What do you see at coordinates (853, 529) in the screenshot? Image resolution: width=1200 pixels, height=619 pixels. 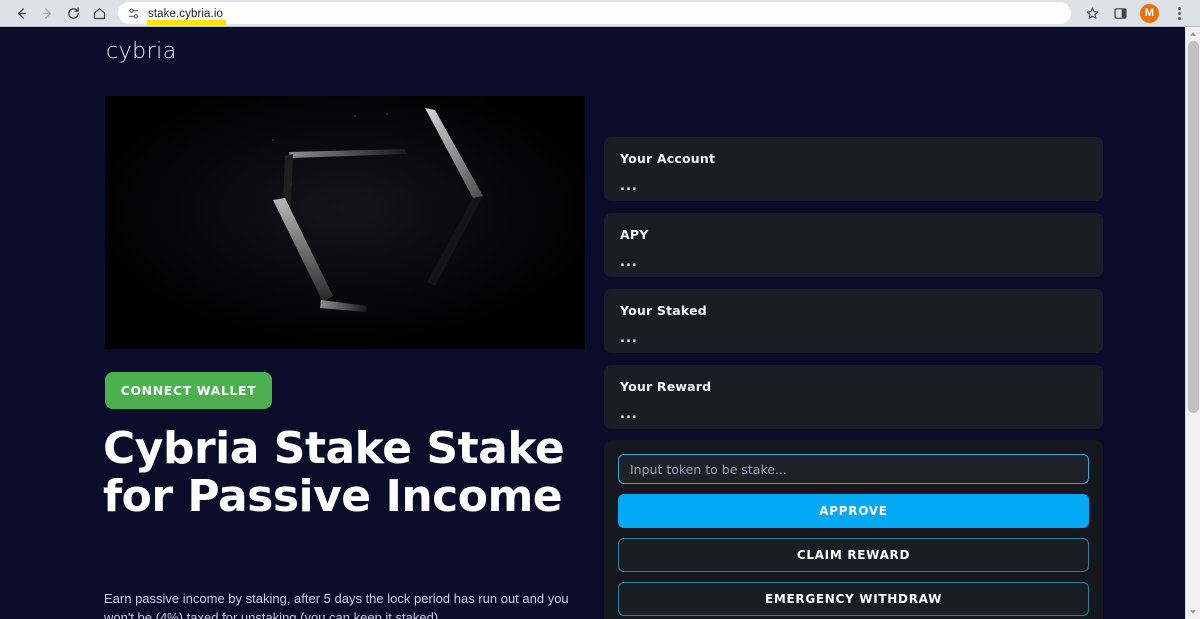 I see `stake-action-panel: APPROVE CLAIM REWARD EMERGENCY WITHDRAW` at bounding box center [853, 529].